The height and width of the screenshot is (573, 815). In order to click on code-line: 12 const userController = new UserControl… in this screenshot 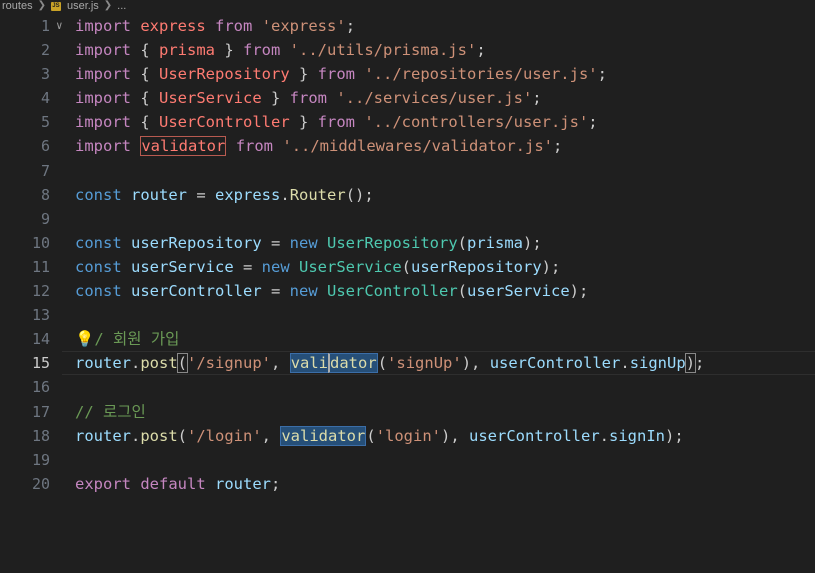, I will do `click(407, 291)`.